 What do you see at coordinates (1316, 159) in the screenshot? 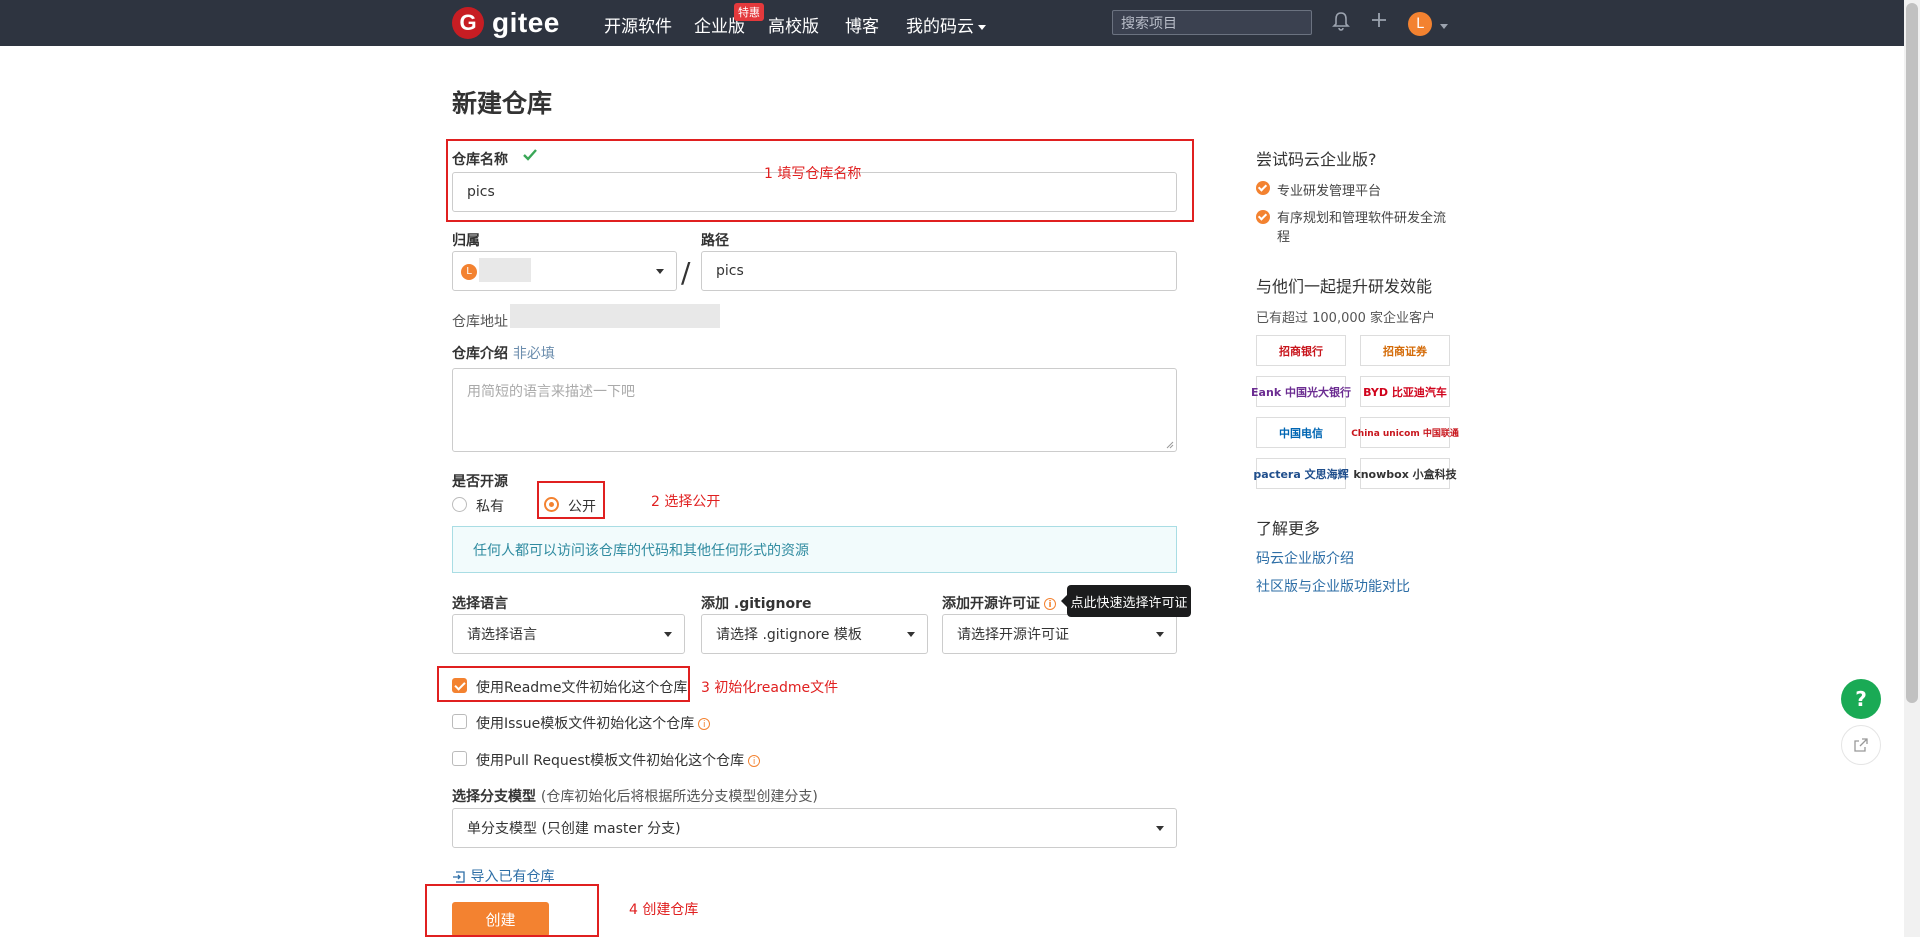
I see `sidebar-try-title: 尝试码云企业版?` at bounding box center [1316, 159].